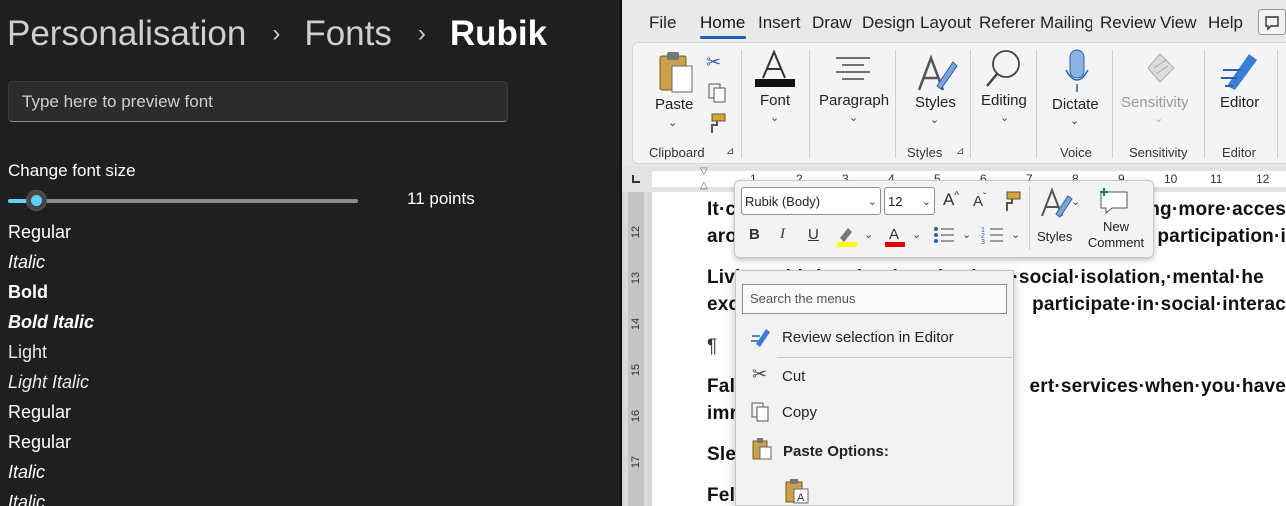 The image size is (1286, 506). What do you see at coordinates (704, 171) in the screenshot?
I see `indent-marker-icon: ▽` at bounding box center [704, 171].